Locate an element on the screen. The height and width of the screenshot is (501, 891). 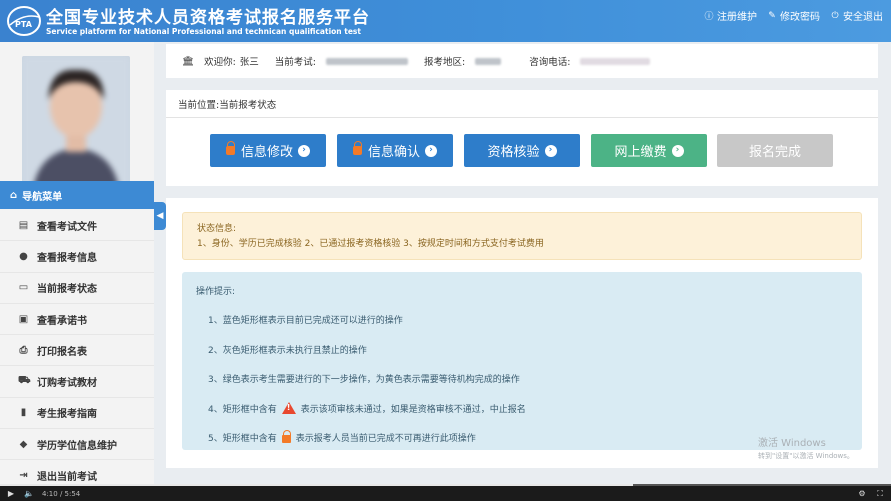
monitor-icon: ▭ is located at coordinates (23, 288).